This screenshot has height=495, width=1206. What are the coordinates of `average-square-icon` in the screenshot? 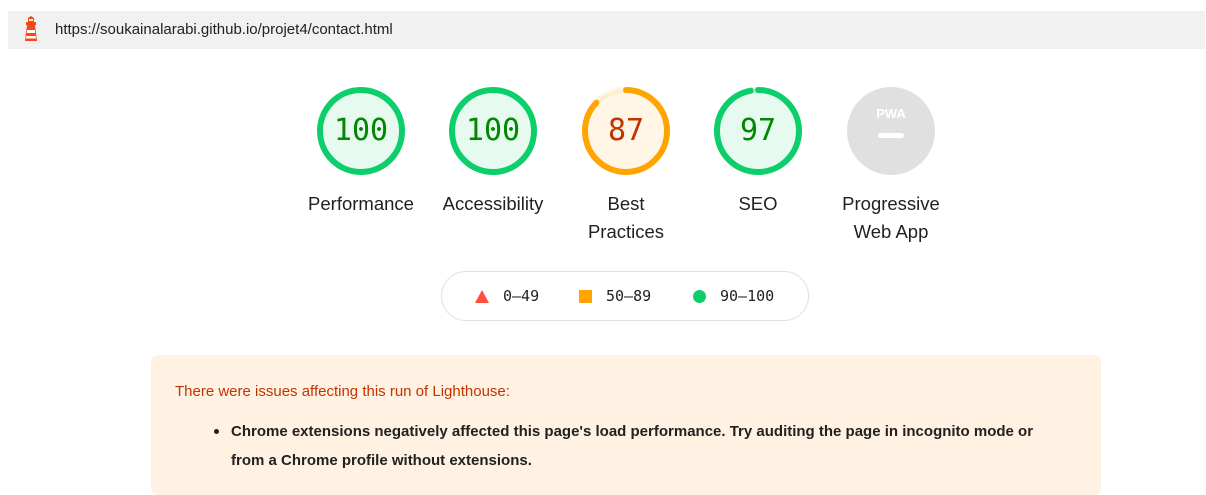 It's located at (585, 296).